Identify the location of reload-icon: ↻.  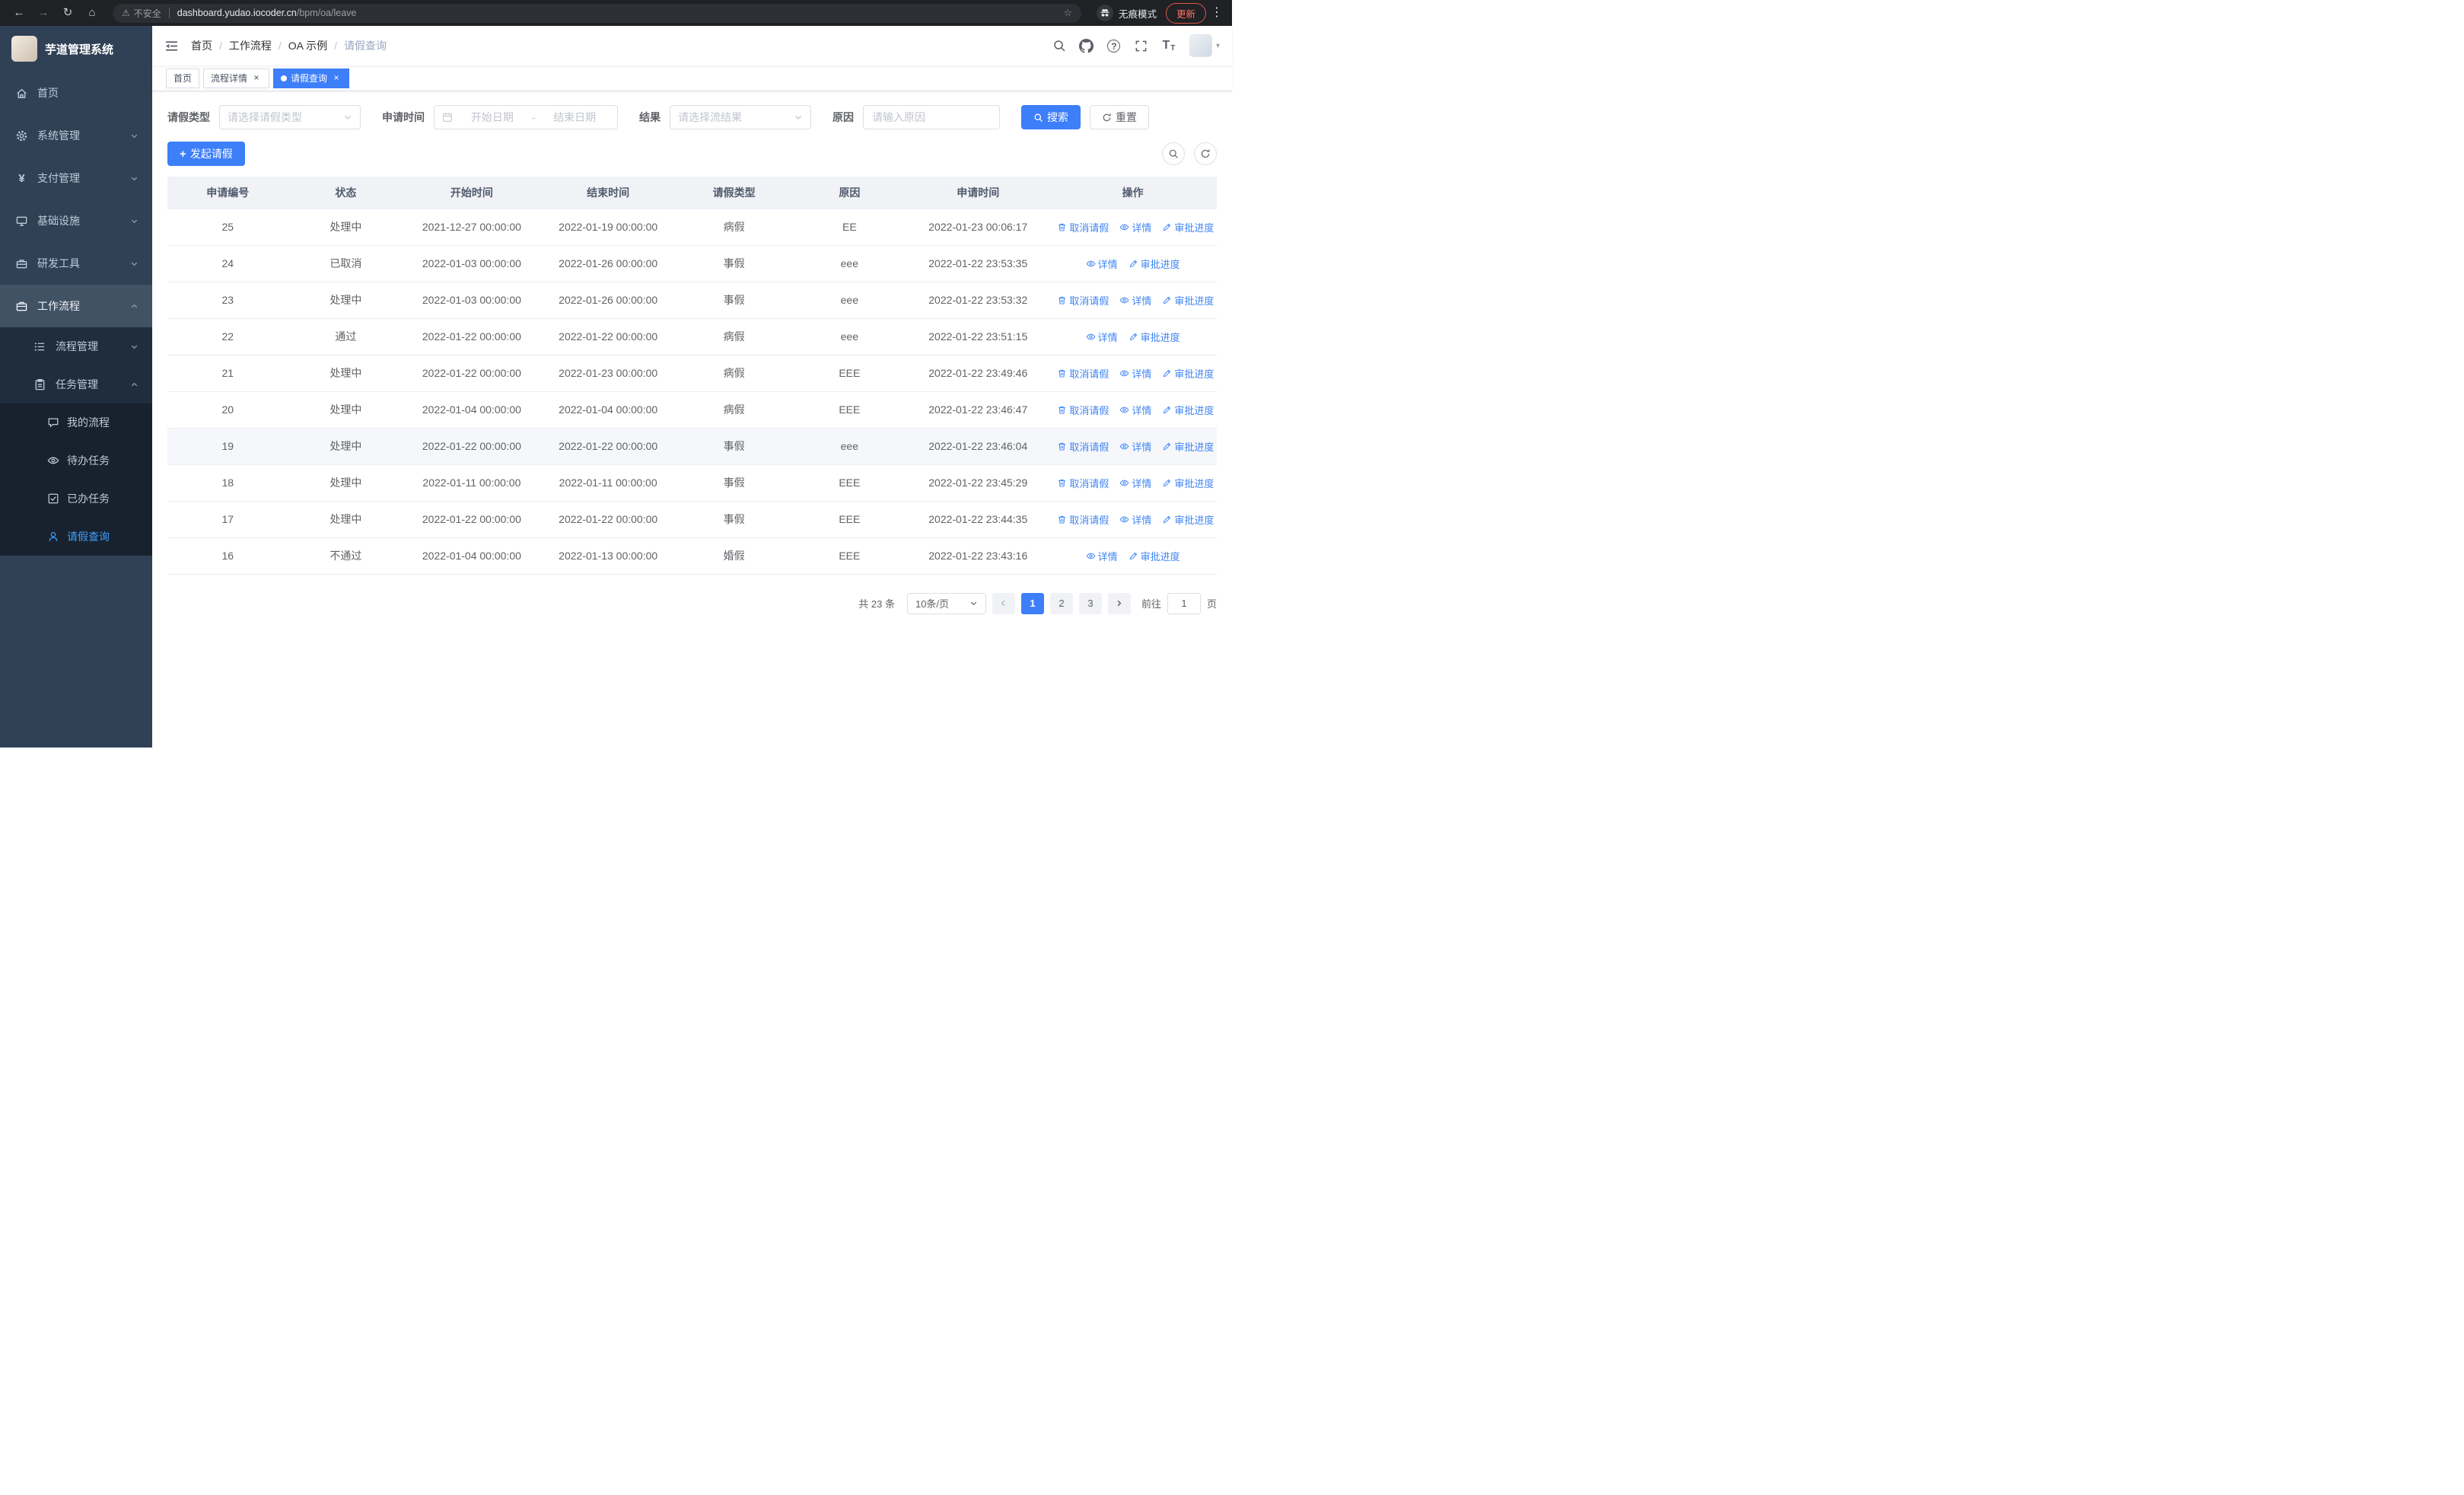
(68, 13).